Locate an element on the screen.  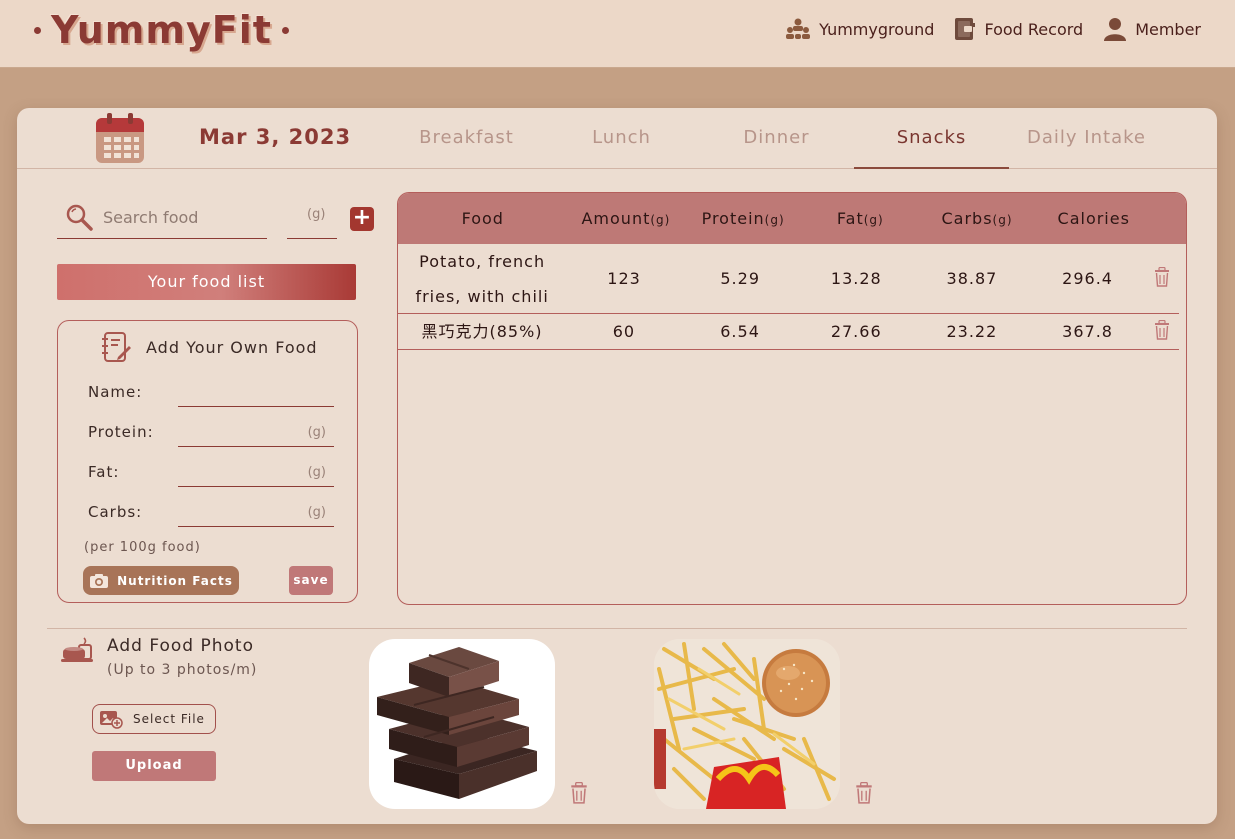
selected-date: Mar 3, 2023 is located at coordinates (275, 137).